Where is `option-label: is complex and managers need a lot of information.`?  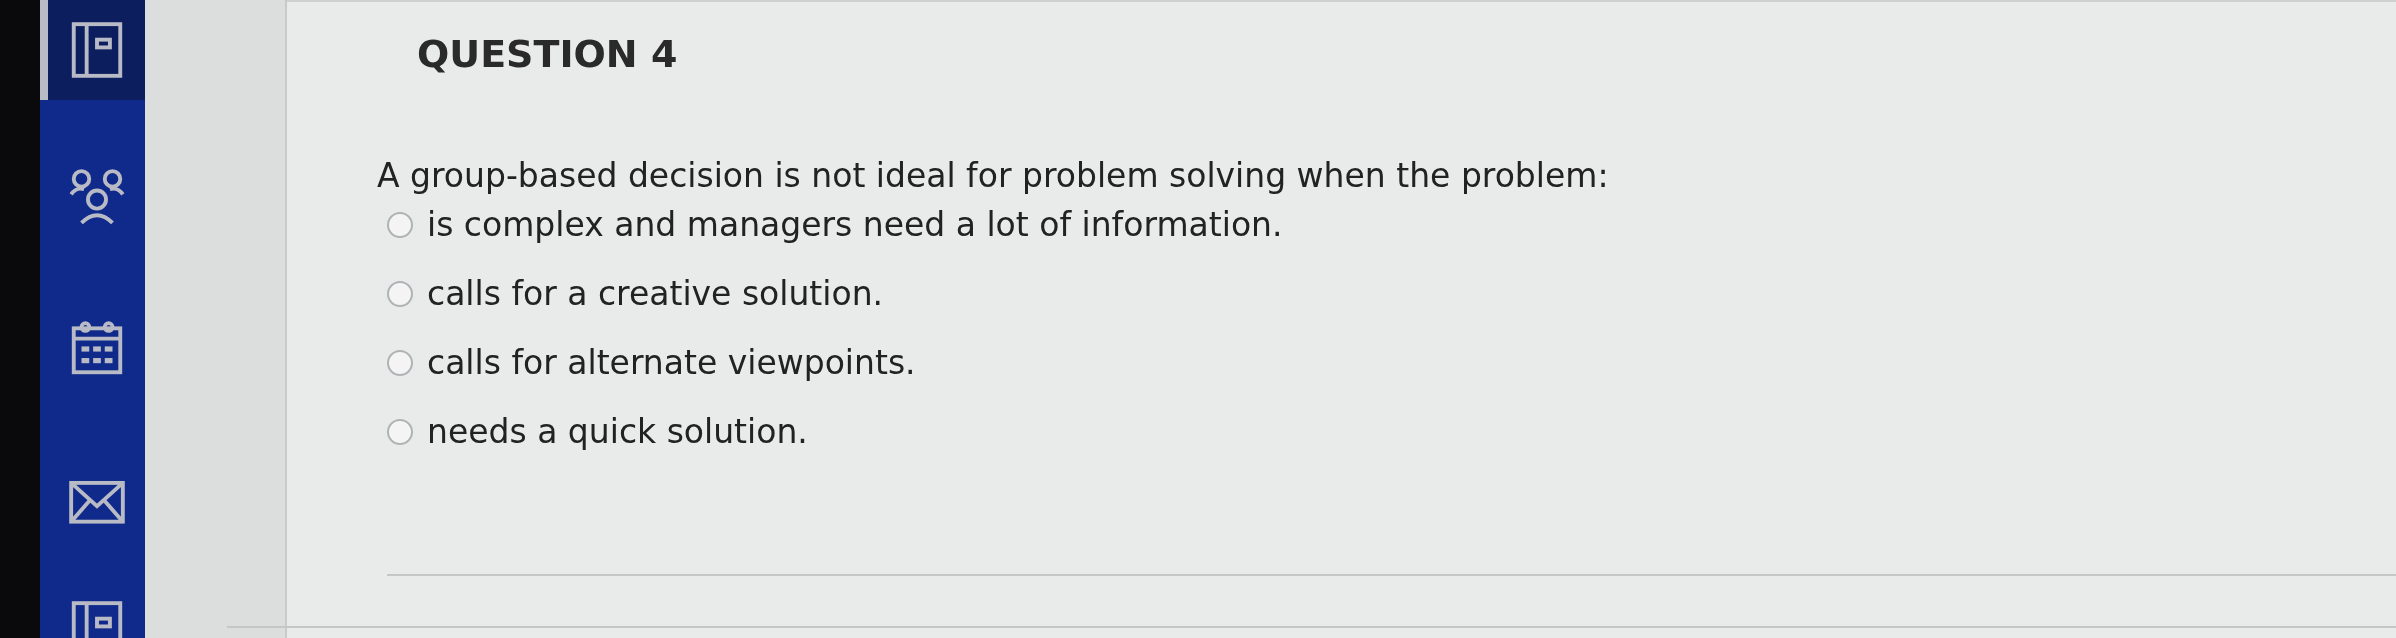
option-label: is complex and managers need a lot of information. is located at coordinates (855, 224).